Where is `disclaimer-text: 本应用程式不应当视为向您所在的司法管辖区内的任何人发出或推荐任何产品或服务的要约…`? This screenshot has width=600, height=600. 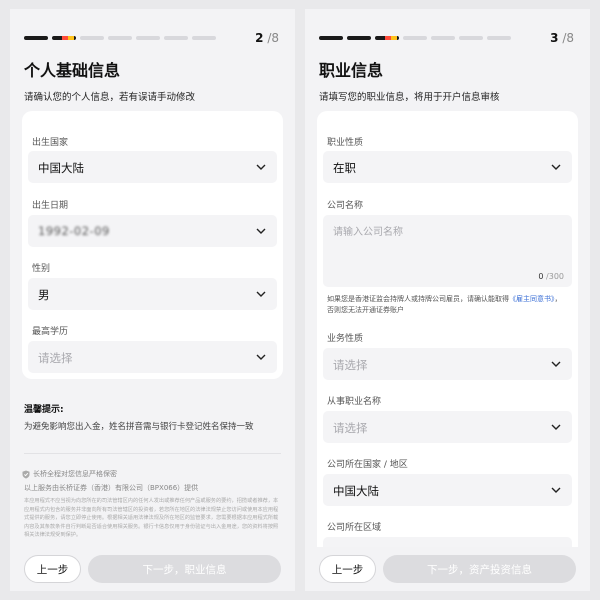
disclaimer-text: 本应用程式不应当视为向您所在的司法管辖区内的任何人发出或推荐任何产品或服务的要约… is located at coordinates (151, 518).